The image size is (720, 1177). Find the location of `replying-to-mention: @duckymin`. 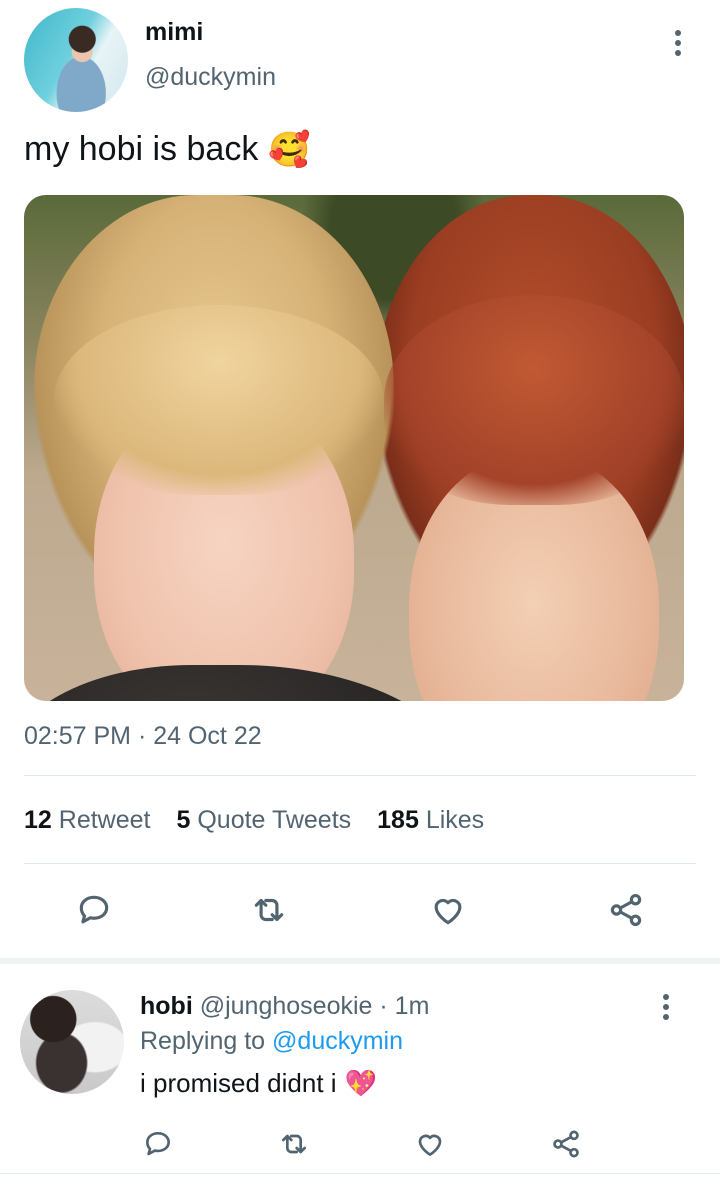

replying-to-mention: @duckymin is located at coordinates (337, 1041).